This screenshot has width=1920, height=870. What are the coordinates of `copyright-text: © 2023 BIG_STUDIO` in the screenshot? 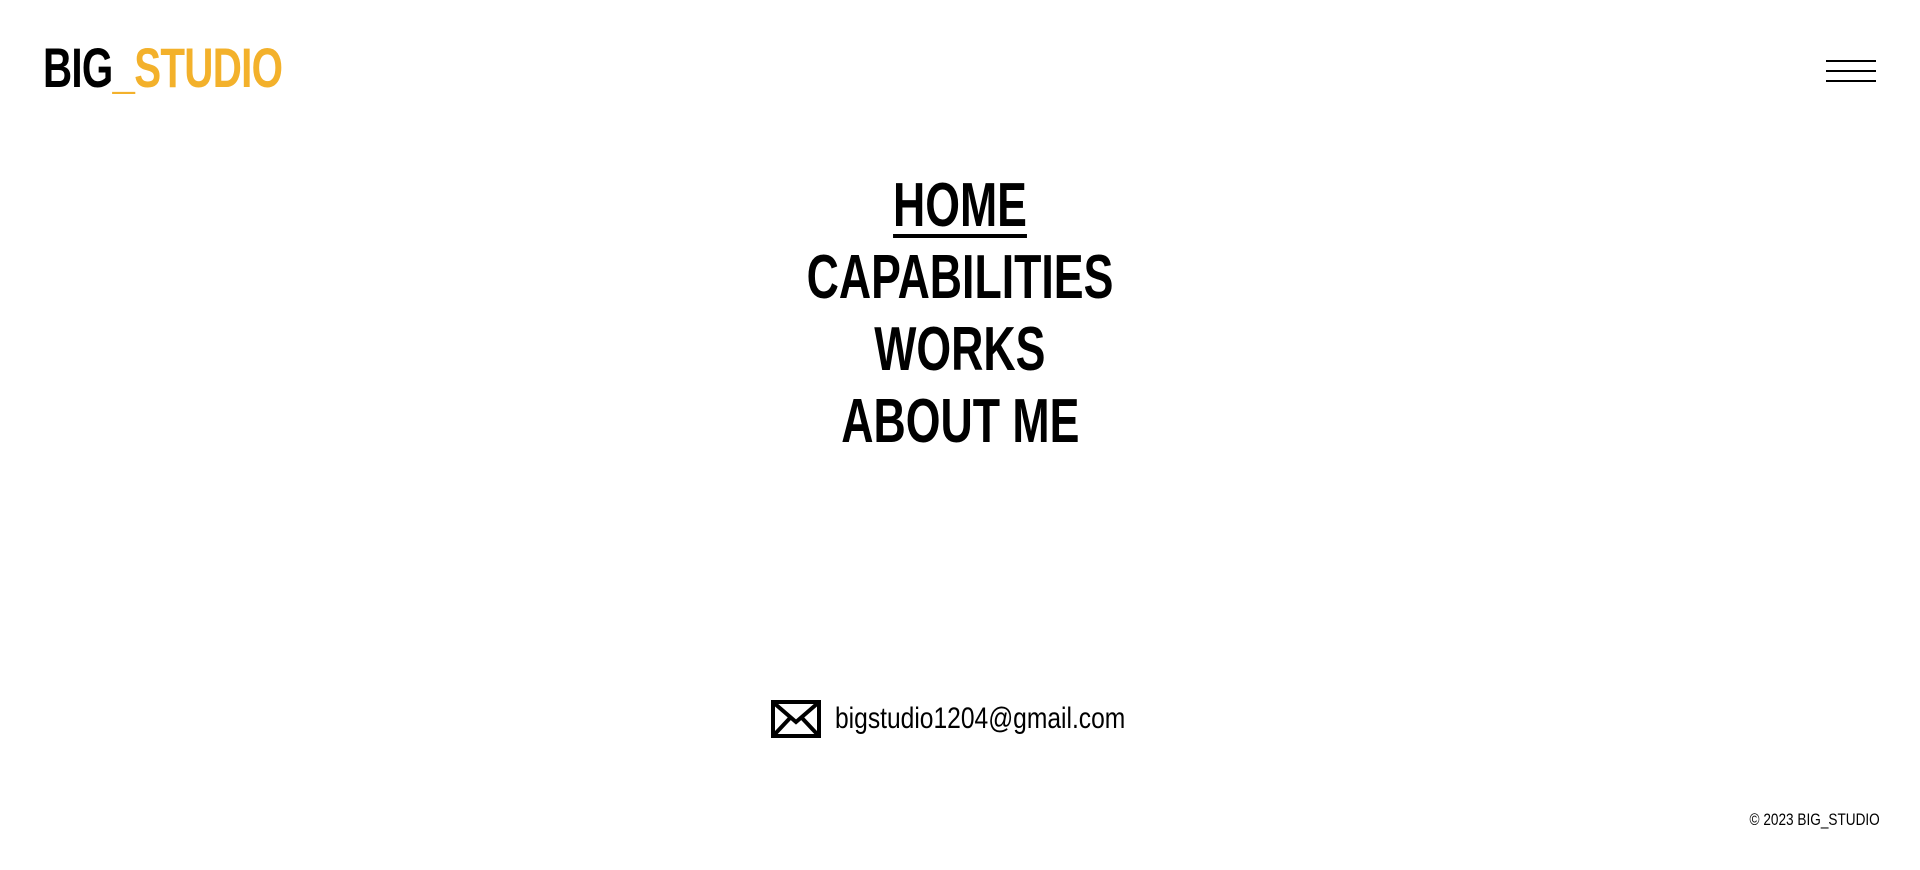 It's located at (1814, 819).